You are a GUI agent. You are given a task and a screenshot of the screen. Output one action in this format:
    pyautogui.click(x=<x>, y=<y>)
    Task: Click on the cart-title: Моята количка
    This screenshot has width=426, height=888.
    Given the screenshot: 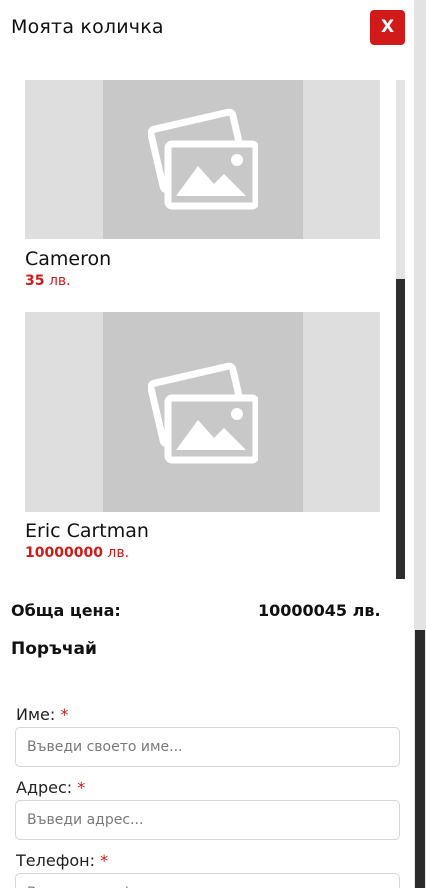 What is the action you would take?
    pyautogui.click(x=87, y=27)
    